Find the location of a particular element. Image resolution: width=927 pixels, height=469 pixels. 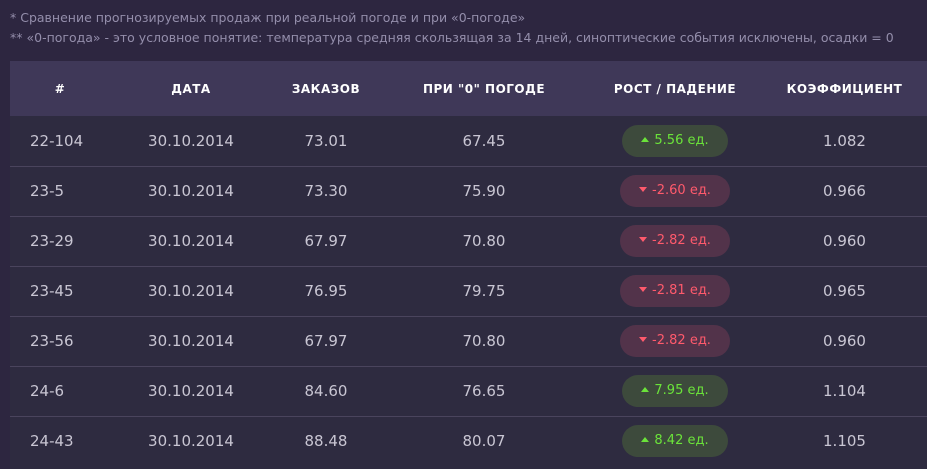

cell-orders: 73.30 is located at coordinates (326, 191).